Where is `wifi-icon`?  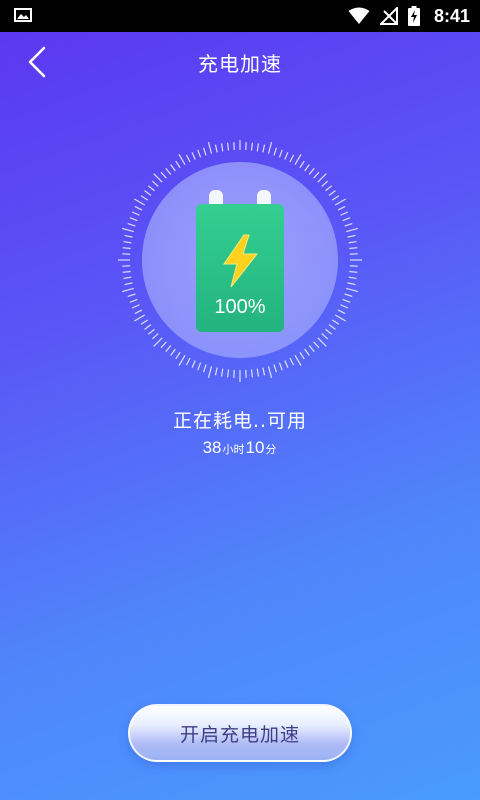 wifi-icon is located at coordinates (359, 15).